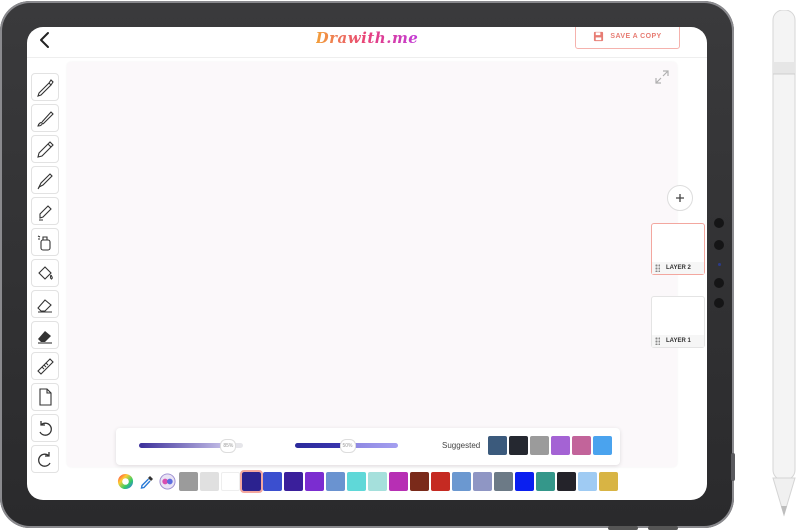 This screenshot has height=530, width=800. Describe the element at coordinates (636, 36) in the screenshot. I see `save-copy-label: SAVE A COPY` at that location.